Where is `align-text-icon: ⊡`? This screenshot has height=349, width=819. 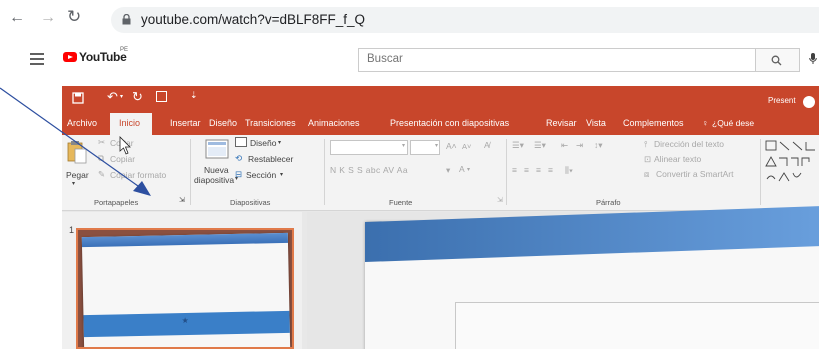
align-text-icon: ⊡ is located at coordinates (647, 159).